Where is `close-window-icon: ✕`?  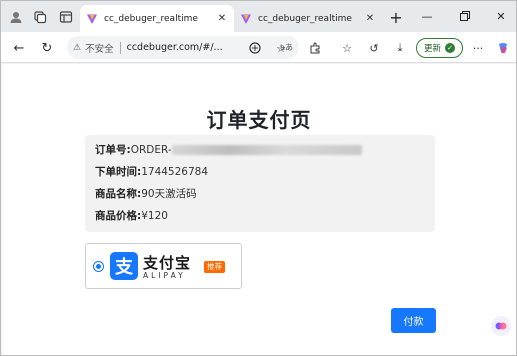 close-window-icon: ✕ is located at coordinates (501, 16).